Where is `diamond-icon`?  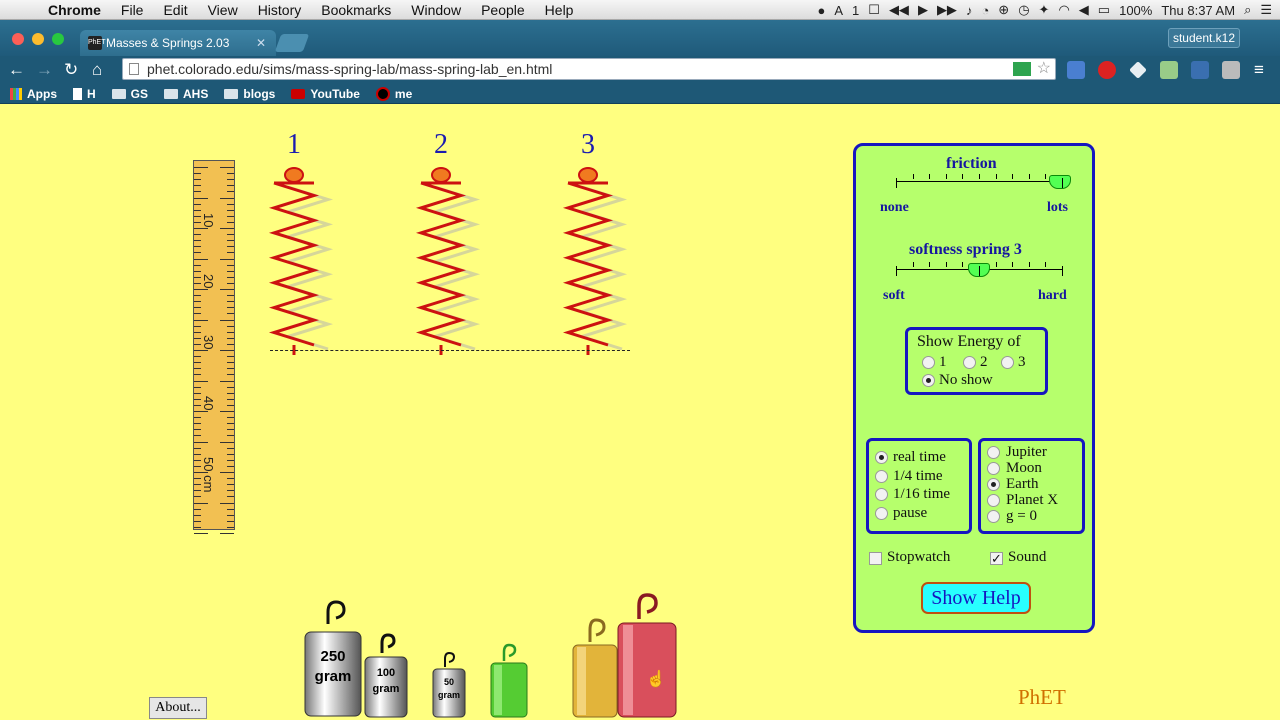 diamond-icon is located at coordinates (1138, 70).